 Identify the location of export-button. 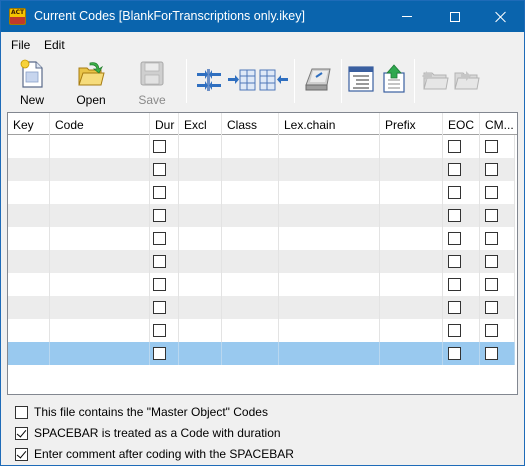
(394, 82).